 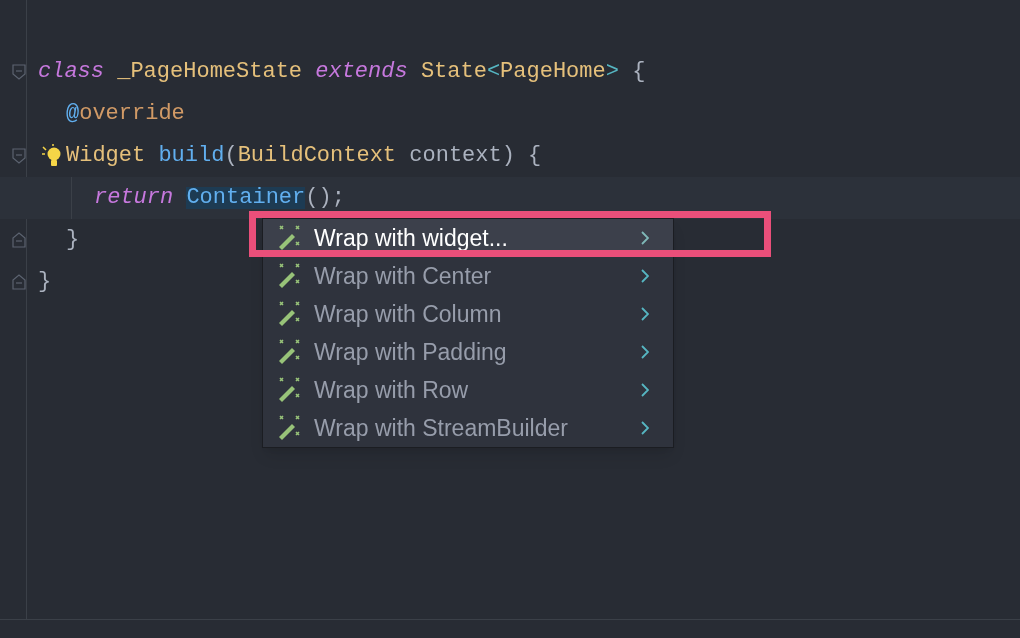 What do you see at coordinates (106, 156) in the screenshot?
I see `type-name: Widget` at bounding box center [106, 156].